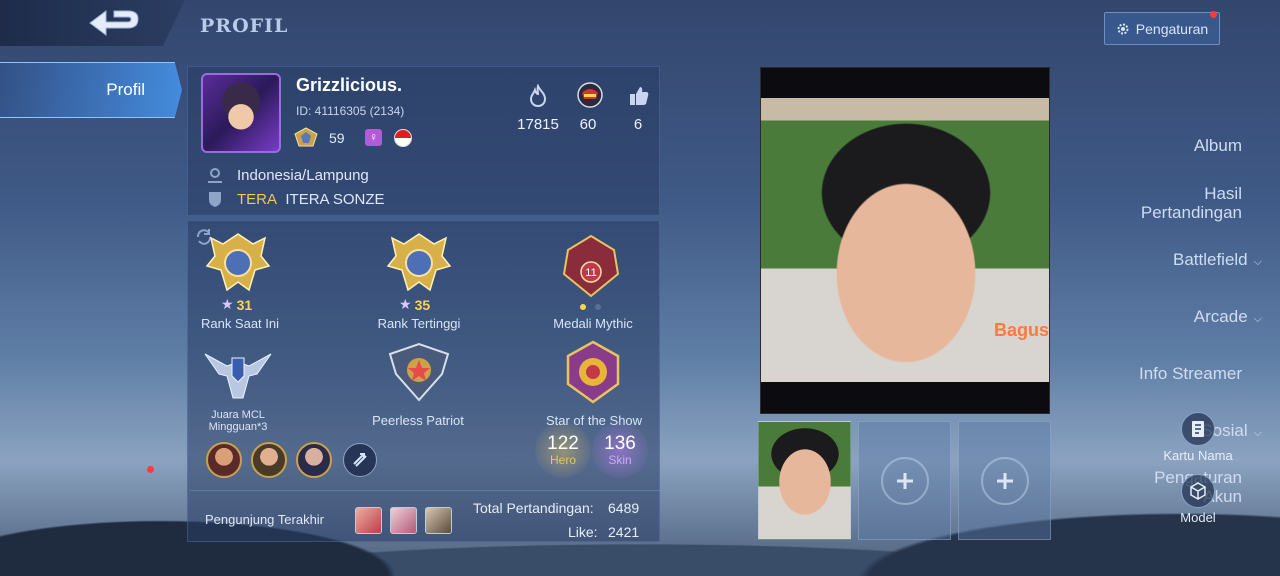 This screenshot has width=1280, height=576. Describe the element at coordinates (590, 273) in the screenshot. I see `mythic-level: 11` at that location.